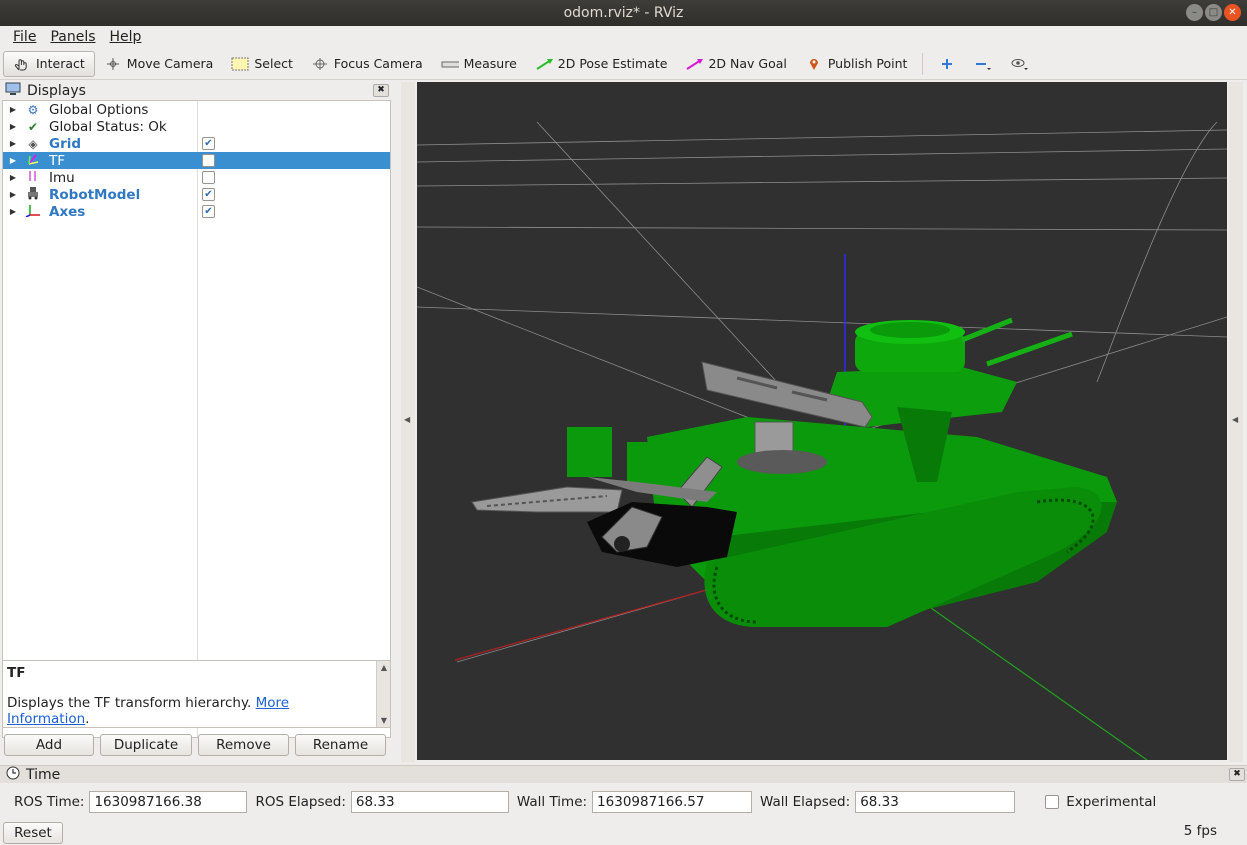  Describe the element at coordinates (33, 833) in the screenshot. I see `reset-button: Reset` at that location.